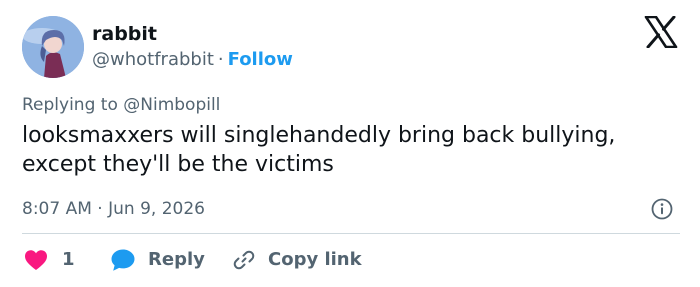  What do you see at coordinates (171, 105) in the screenshot?
I see `replying-to-mention: @Nimbopill` at bounding box center [171, 105].